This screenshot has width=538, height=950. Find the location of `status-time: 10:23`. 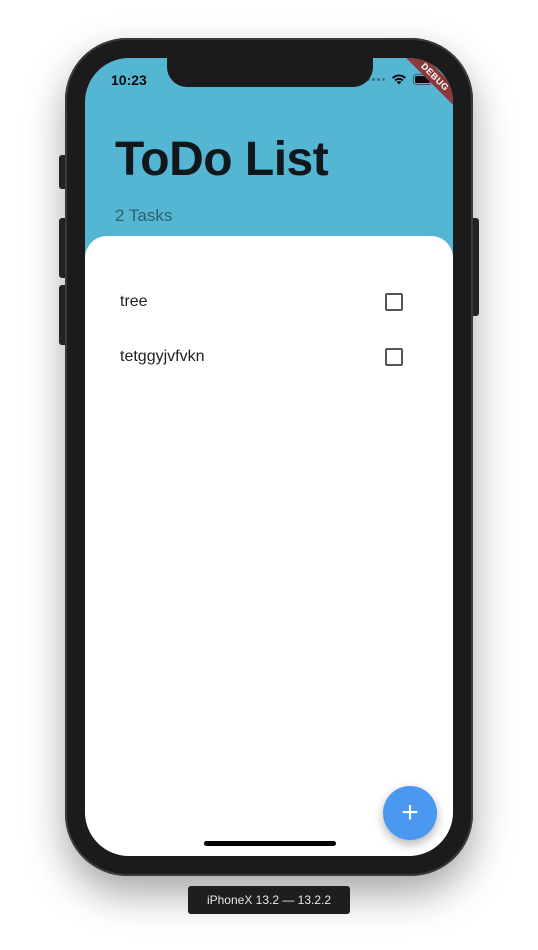

status-time: 10:23 is located at coordinates (129, 80).